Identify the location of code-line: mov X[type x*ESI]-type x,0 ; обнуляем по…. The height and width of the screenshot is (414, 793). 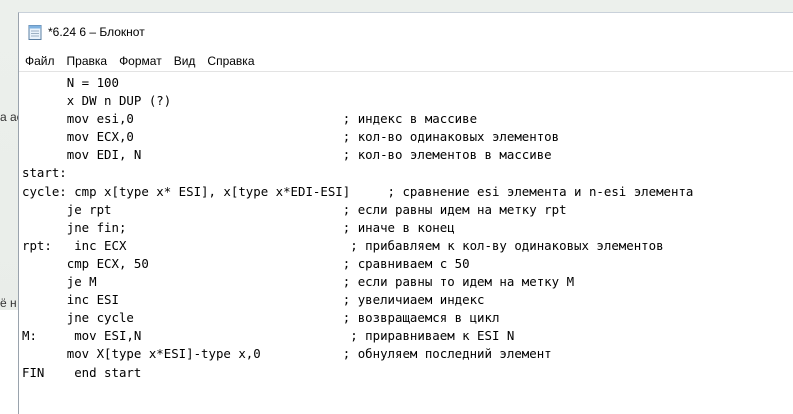
(287, 354).